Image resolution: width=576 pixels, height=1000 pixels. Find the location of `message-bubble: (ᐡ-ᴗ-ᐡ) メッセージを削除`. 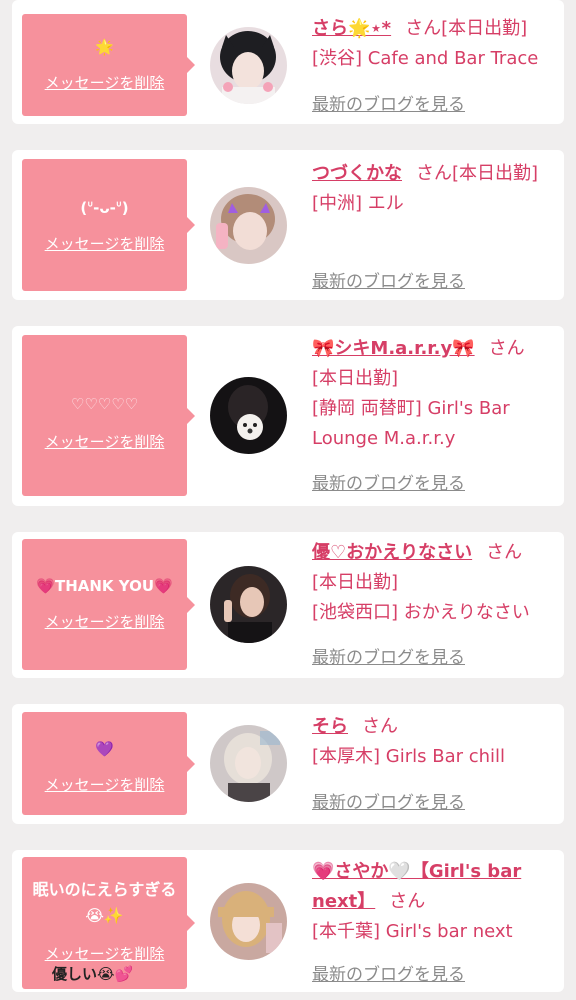

message-bubble: (ᐡ-ᴗ-ᐡ) メッセージを削除 is located at coordinates (108, 225).